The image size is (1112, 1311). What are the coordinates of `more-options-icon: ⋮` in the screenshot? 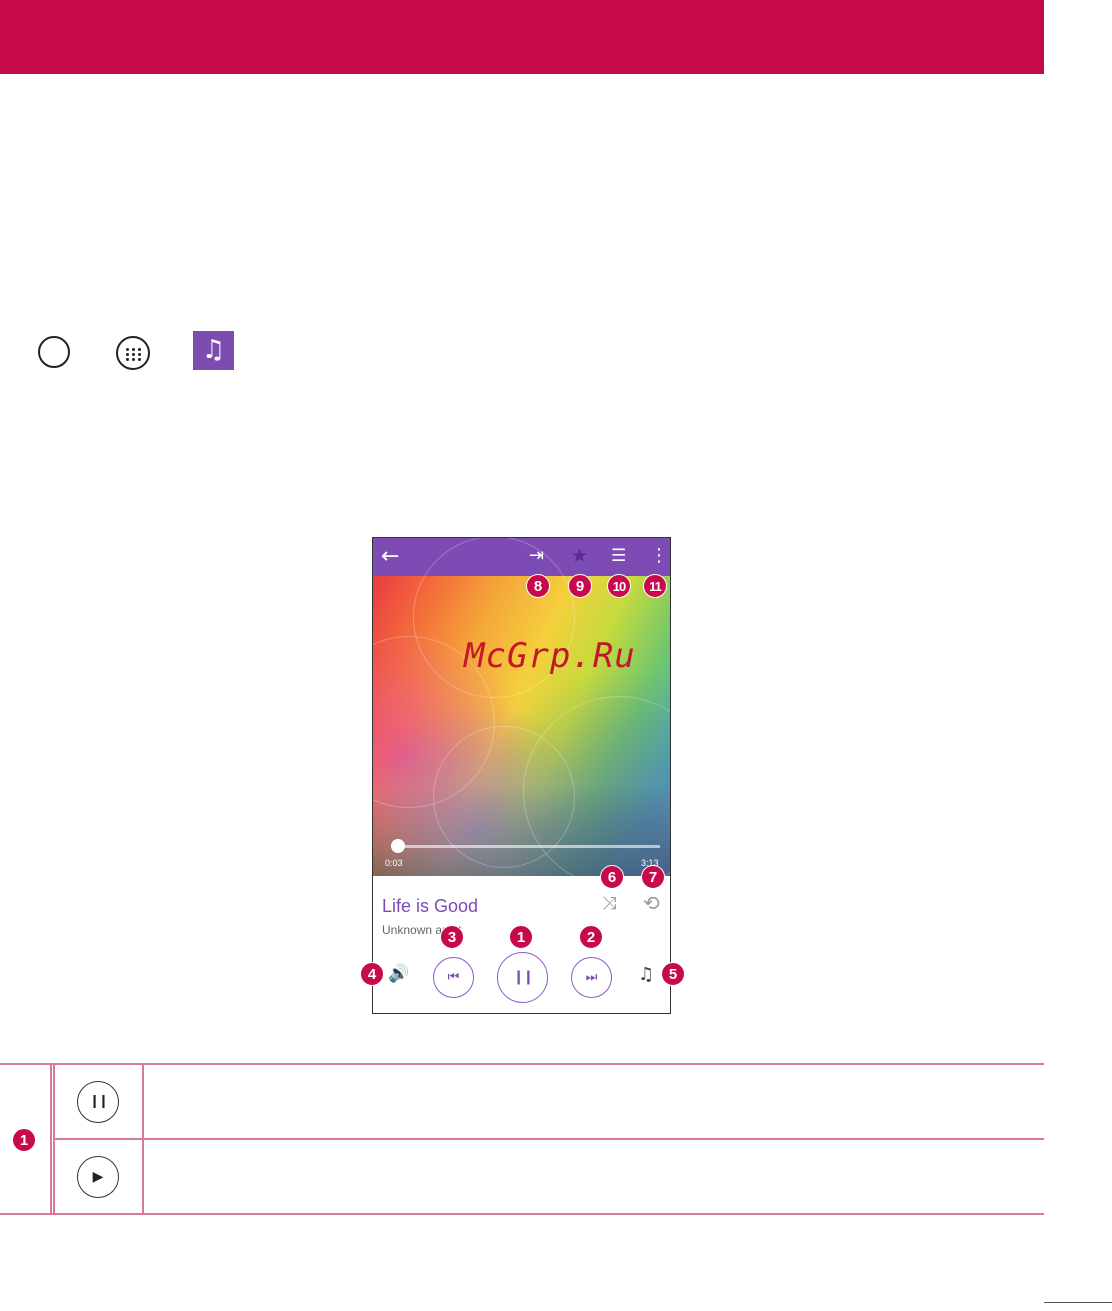 It's located at (659, 556).